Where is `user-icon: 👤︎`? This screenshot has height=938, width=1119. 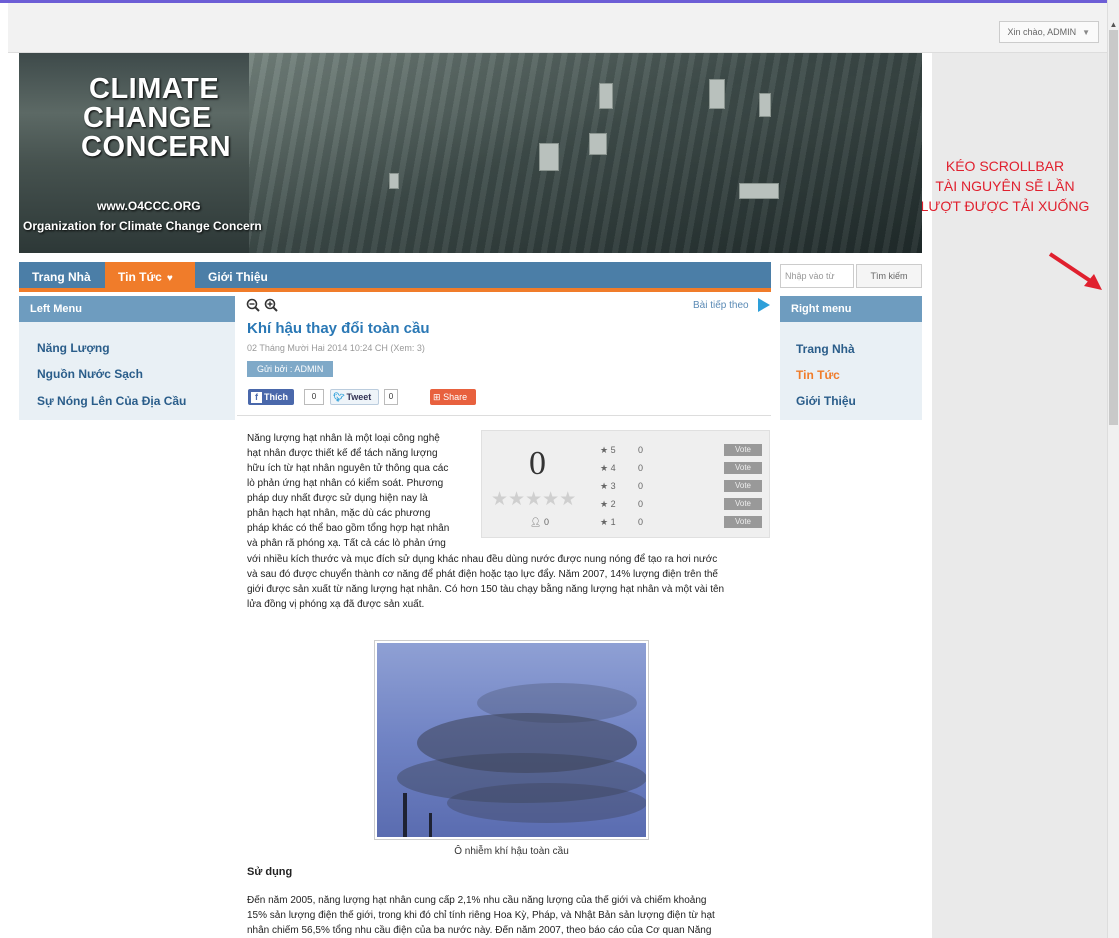 user-icon: 👤︎ is located at coordinates (536, 522).